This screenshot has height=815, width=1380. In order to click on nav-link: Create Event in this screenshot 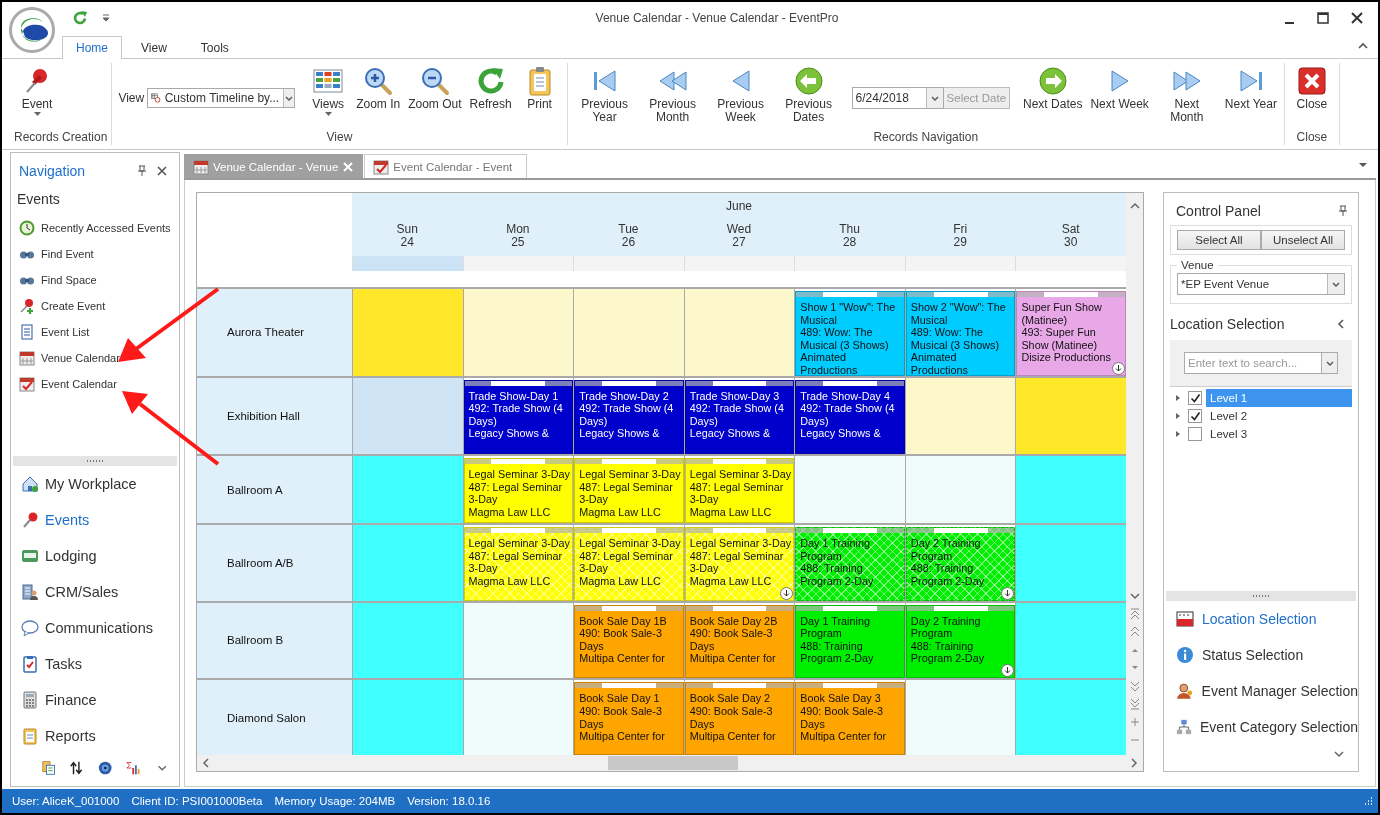, I will do `click(95, 306)`.